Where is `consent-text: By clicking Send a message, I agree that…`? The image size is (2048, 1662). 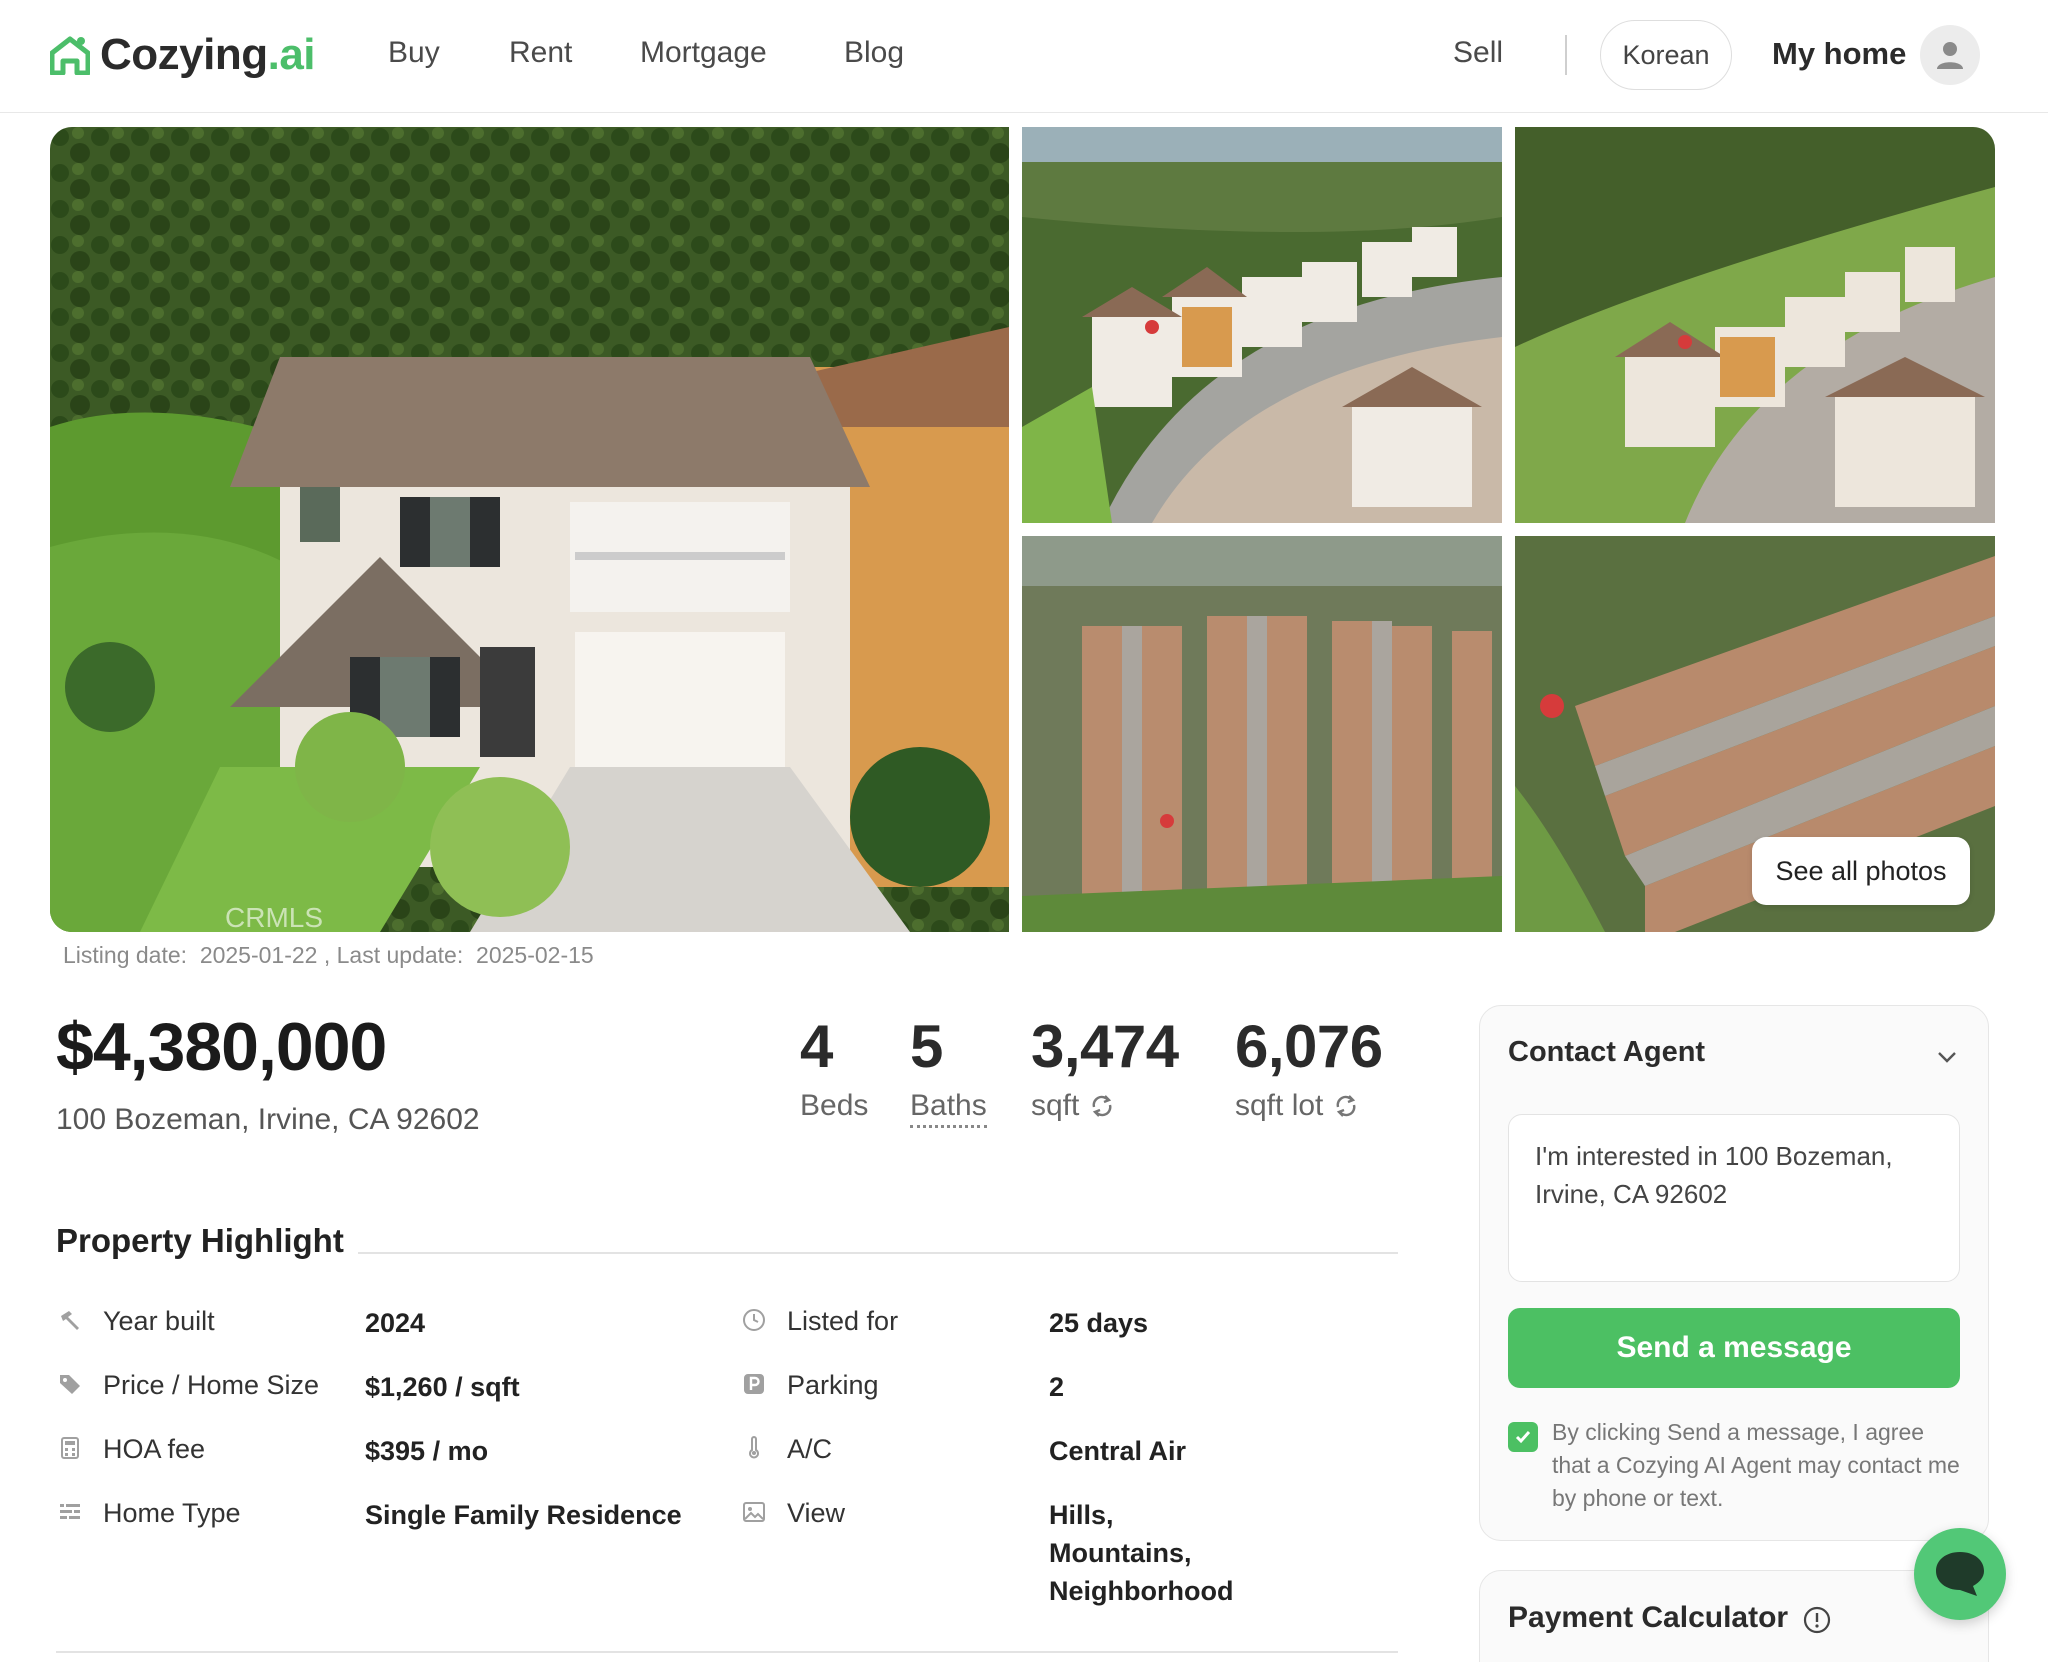
consent-text: By clicking Send a message, I agree that… is located at coordinates (1756, 1465).